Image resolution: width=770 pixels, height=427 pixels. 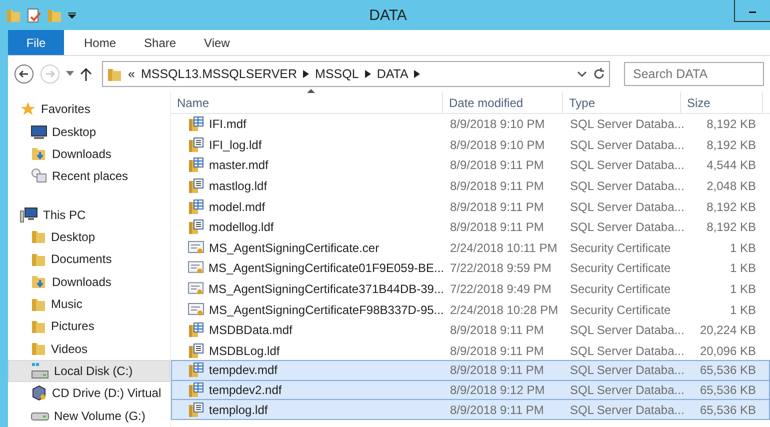 I want to click on file-name: MSDBData.mdf, so click(x=250, y=330).